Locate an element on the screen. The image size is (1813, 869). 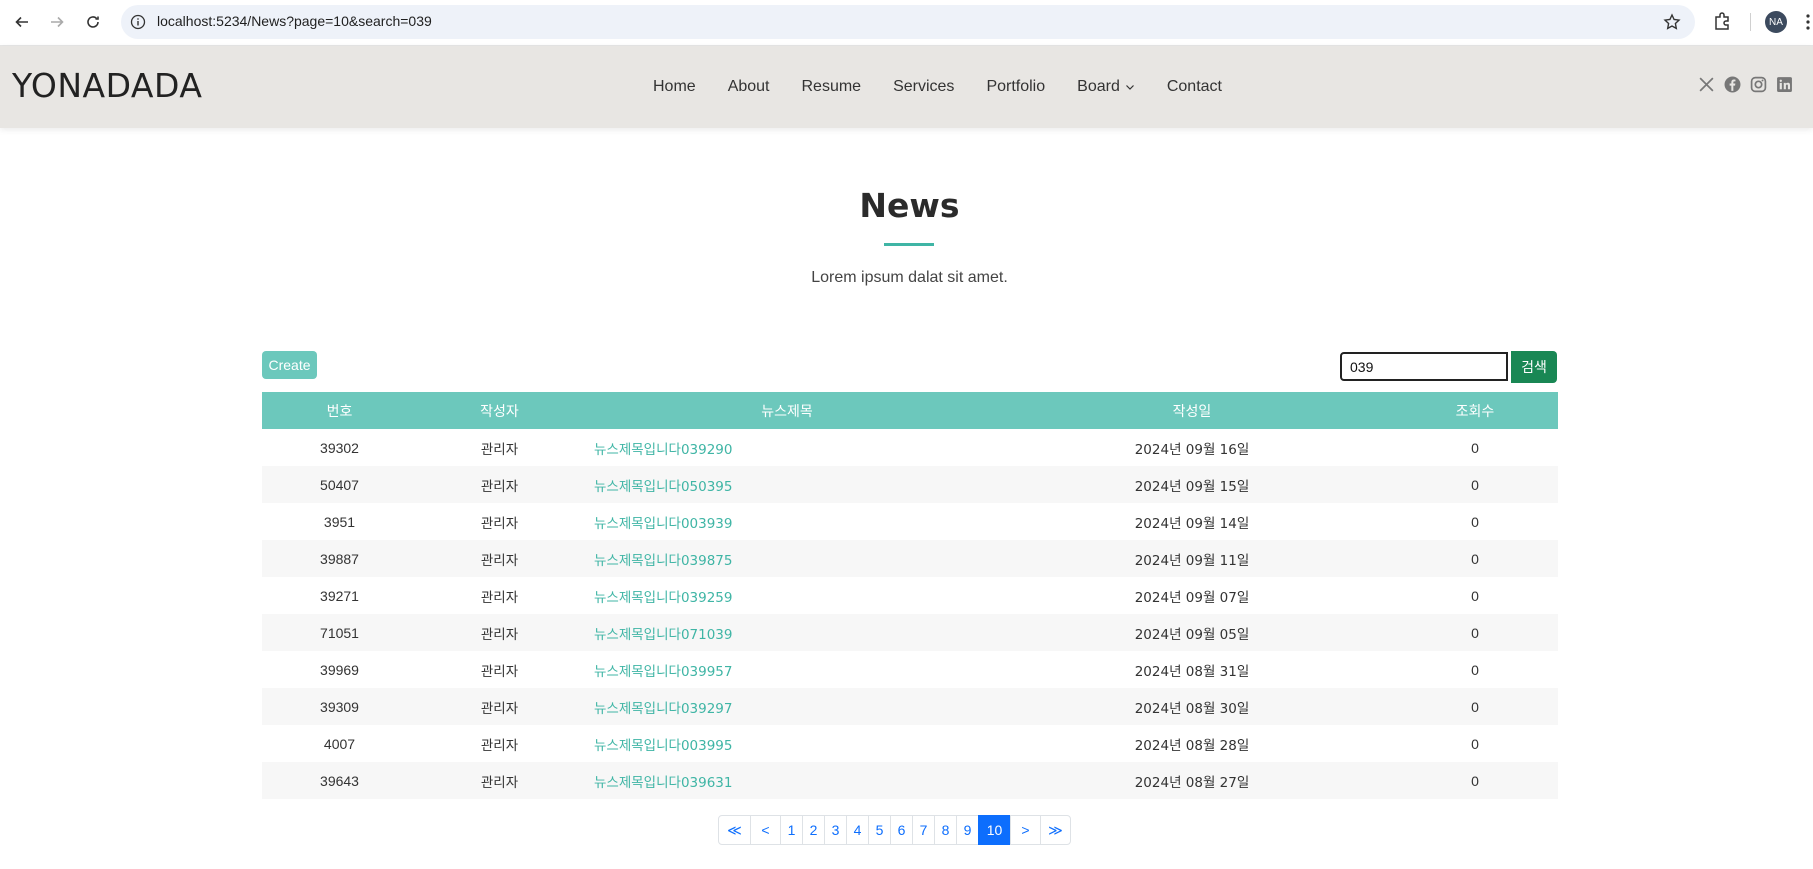
nav-portfolio: Portfolio is located at coordinates (1015, 87).